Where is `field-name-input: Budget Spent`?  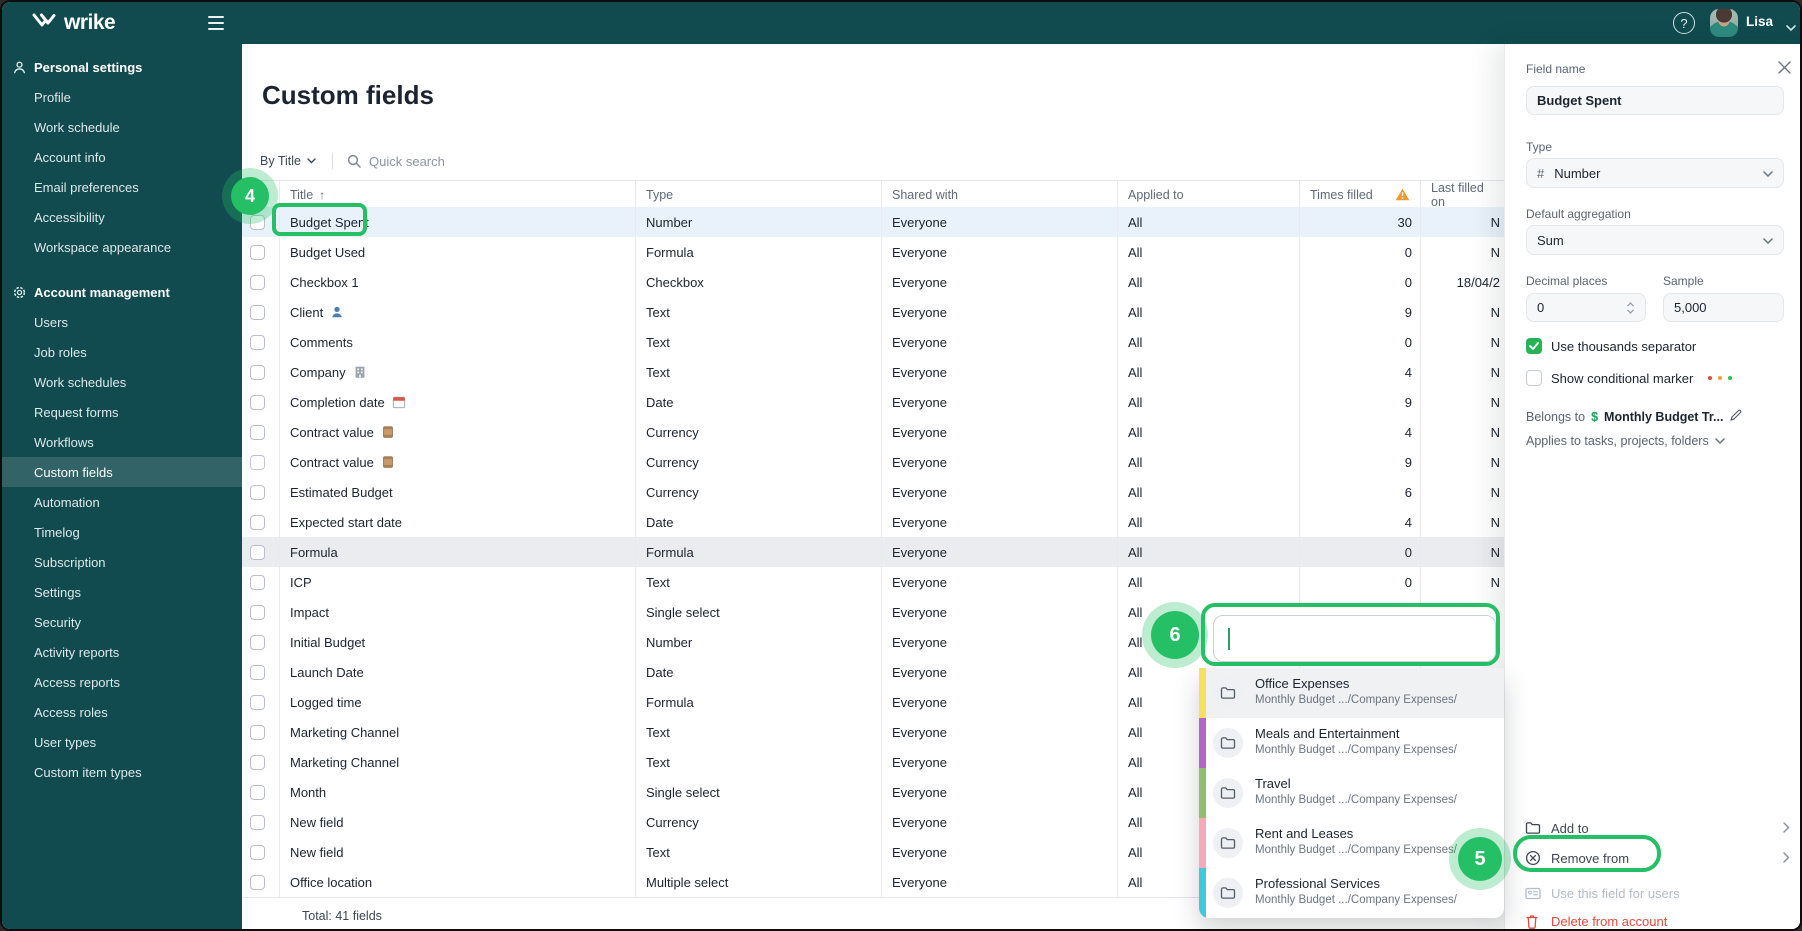 field-name-input: Budget Spent is located at coordinates (1655, 100).